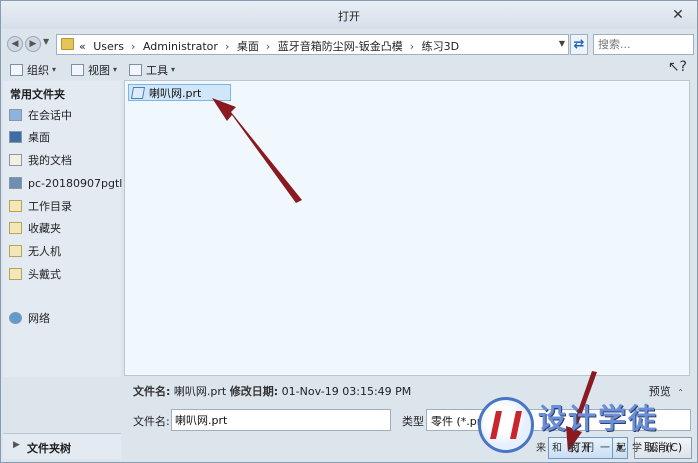 Image resolution: width=698 pixels, height=463 pixels. What do you see at coordinates (579, 44) in the screenshot?
I see `refresh-icon: ⇄` at bounding box center [579, 44].